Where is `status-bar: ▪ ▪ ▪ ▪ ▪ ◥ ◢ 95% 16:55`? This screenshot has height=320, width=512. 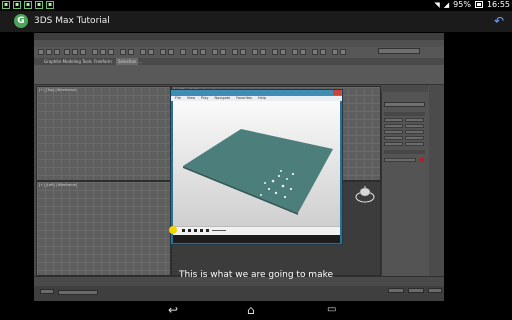
status-bar: ▪ ▪ ▪ ▪ ▪ ◥ ◢ 95% 16:55 is located at coordinates (256, 5).